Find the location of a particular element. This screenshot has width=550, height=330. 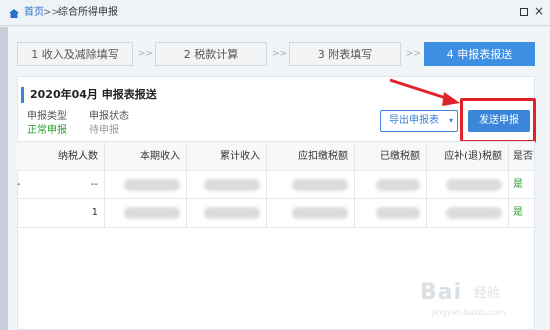

watermark-brand: Bai is located at coordinates (441, 292).